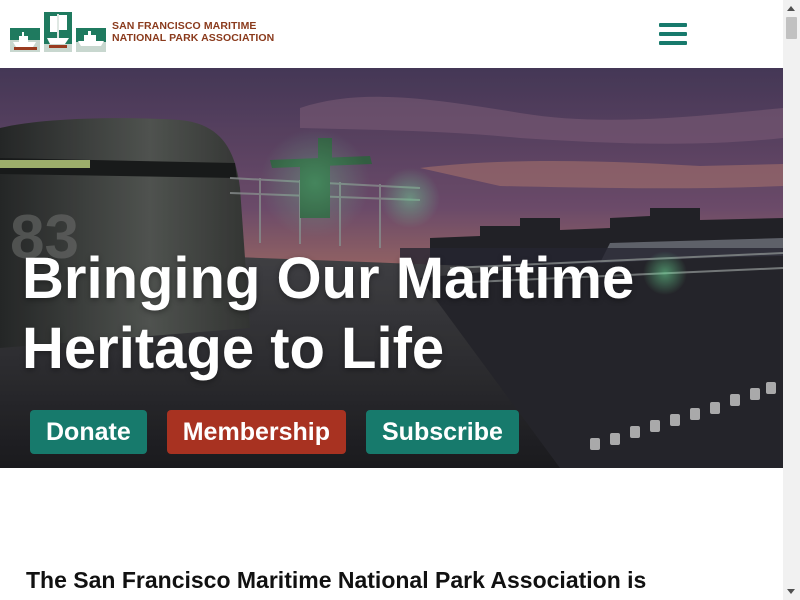  What do you see at coordinates (193, 38) in the screenshot?
I see `logo-text-line2: NATIONAL PARK ASSOCIATION` at bounding box center [193, 38].